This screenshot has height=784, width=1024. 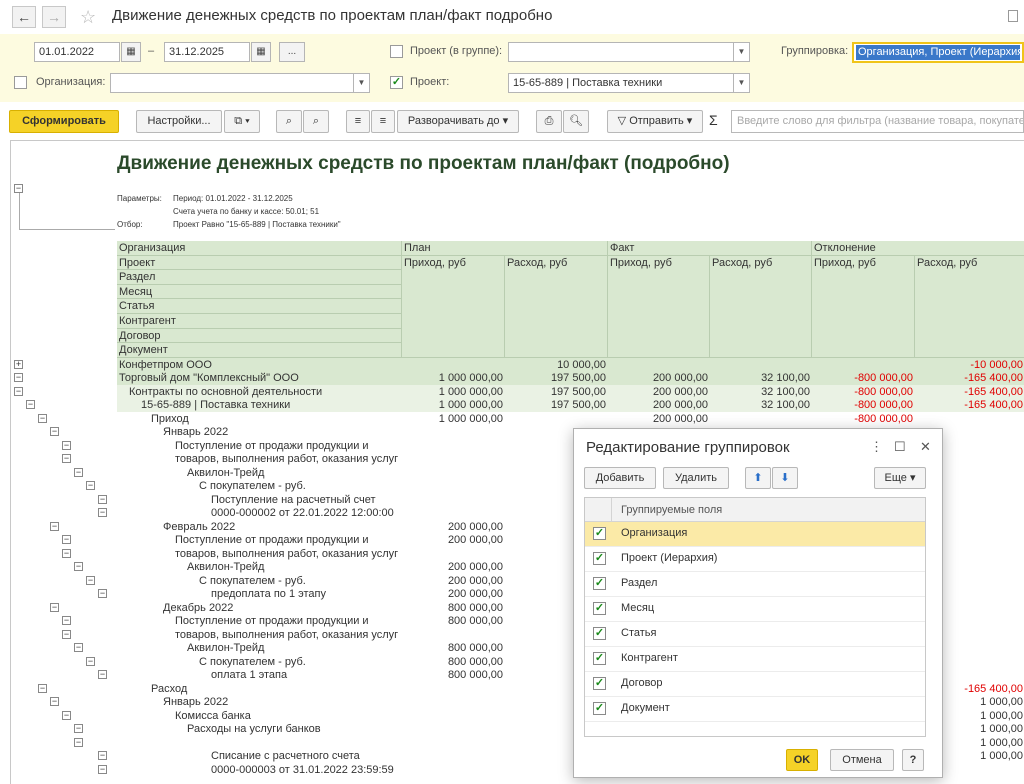 I want to click on report-row-label: 15-65-889 | Поставка техники, so click(x=259, y=405).